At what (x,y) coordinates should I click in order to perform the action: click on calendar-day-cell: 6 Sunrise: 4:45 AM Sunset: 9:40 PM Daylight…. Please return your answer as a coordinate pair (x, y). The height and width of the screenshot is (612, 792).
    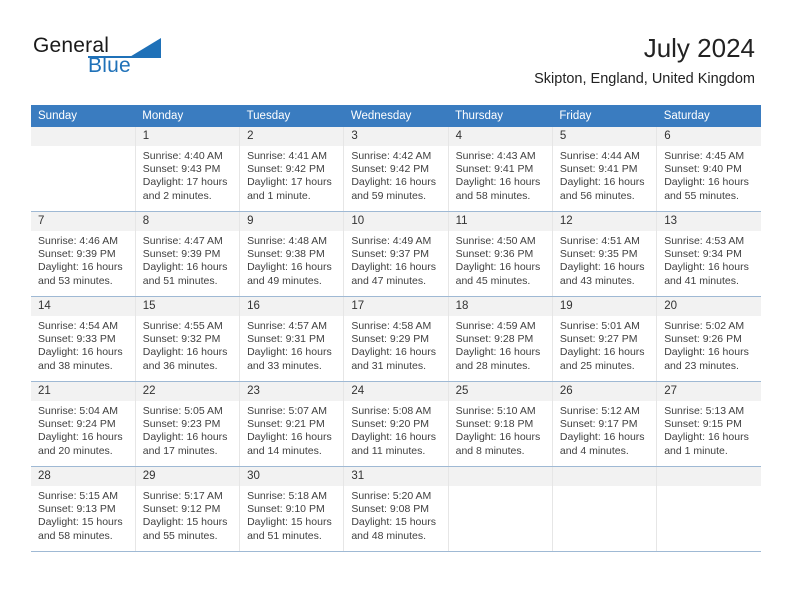
    Looking at the image, I should click on (708, 169).